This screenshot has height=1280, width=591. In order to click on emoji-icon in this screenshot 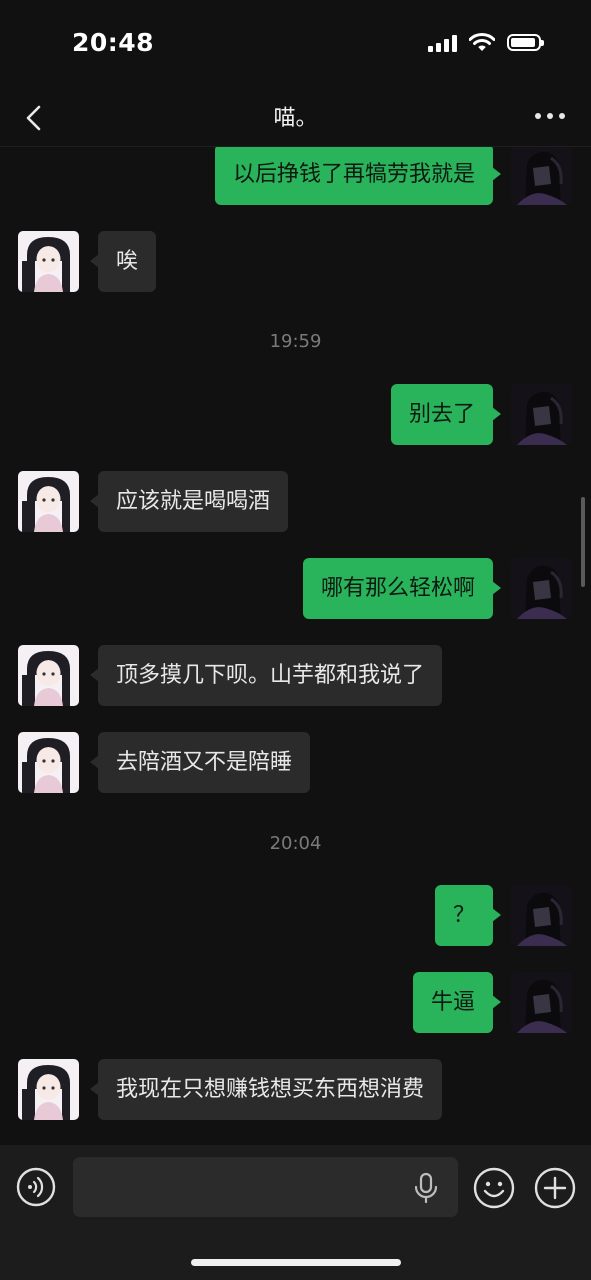, I will do `click(494, 1188)`.